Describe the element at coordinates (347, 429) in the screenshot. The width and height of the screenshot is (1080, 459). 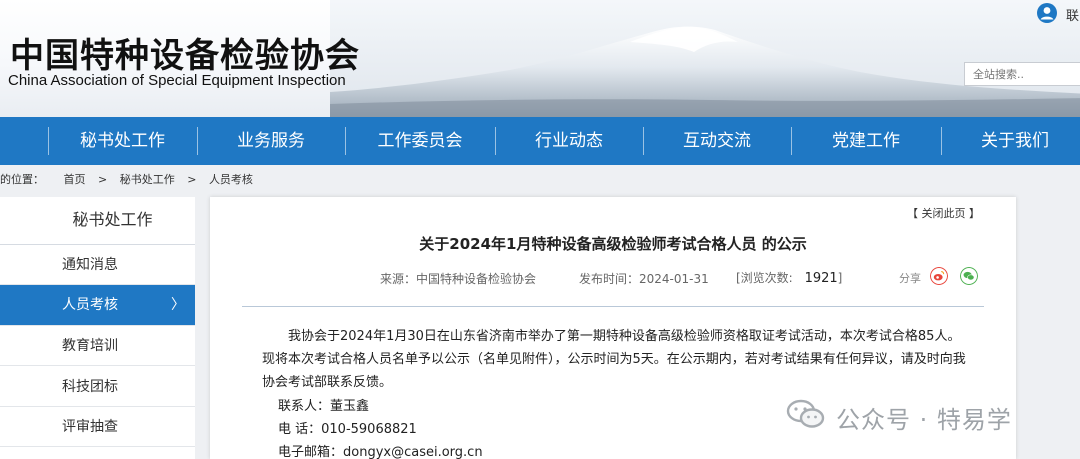
I see `contact-phone: 电 话：010-59068821` at that location.